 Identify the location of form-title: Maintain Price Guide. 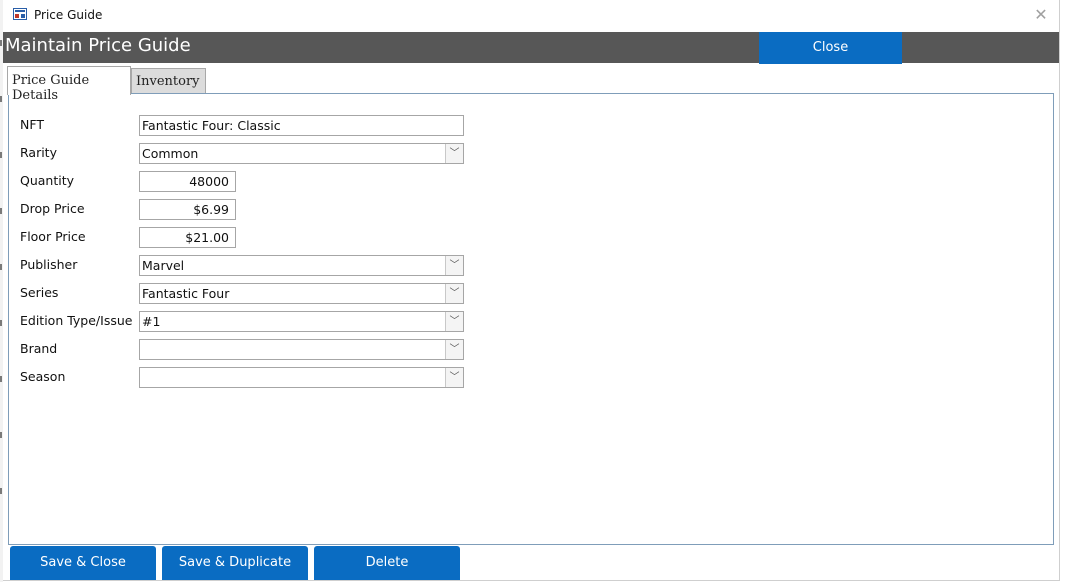
(98, 45).